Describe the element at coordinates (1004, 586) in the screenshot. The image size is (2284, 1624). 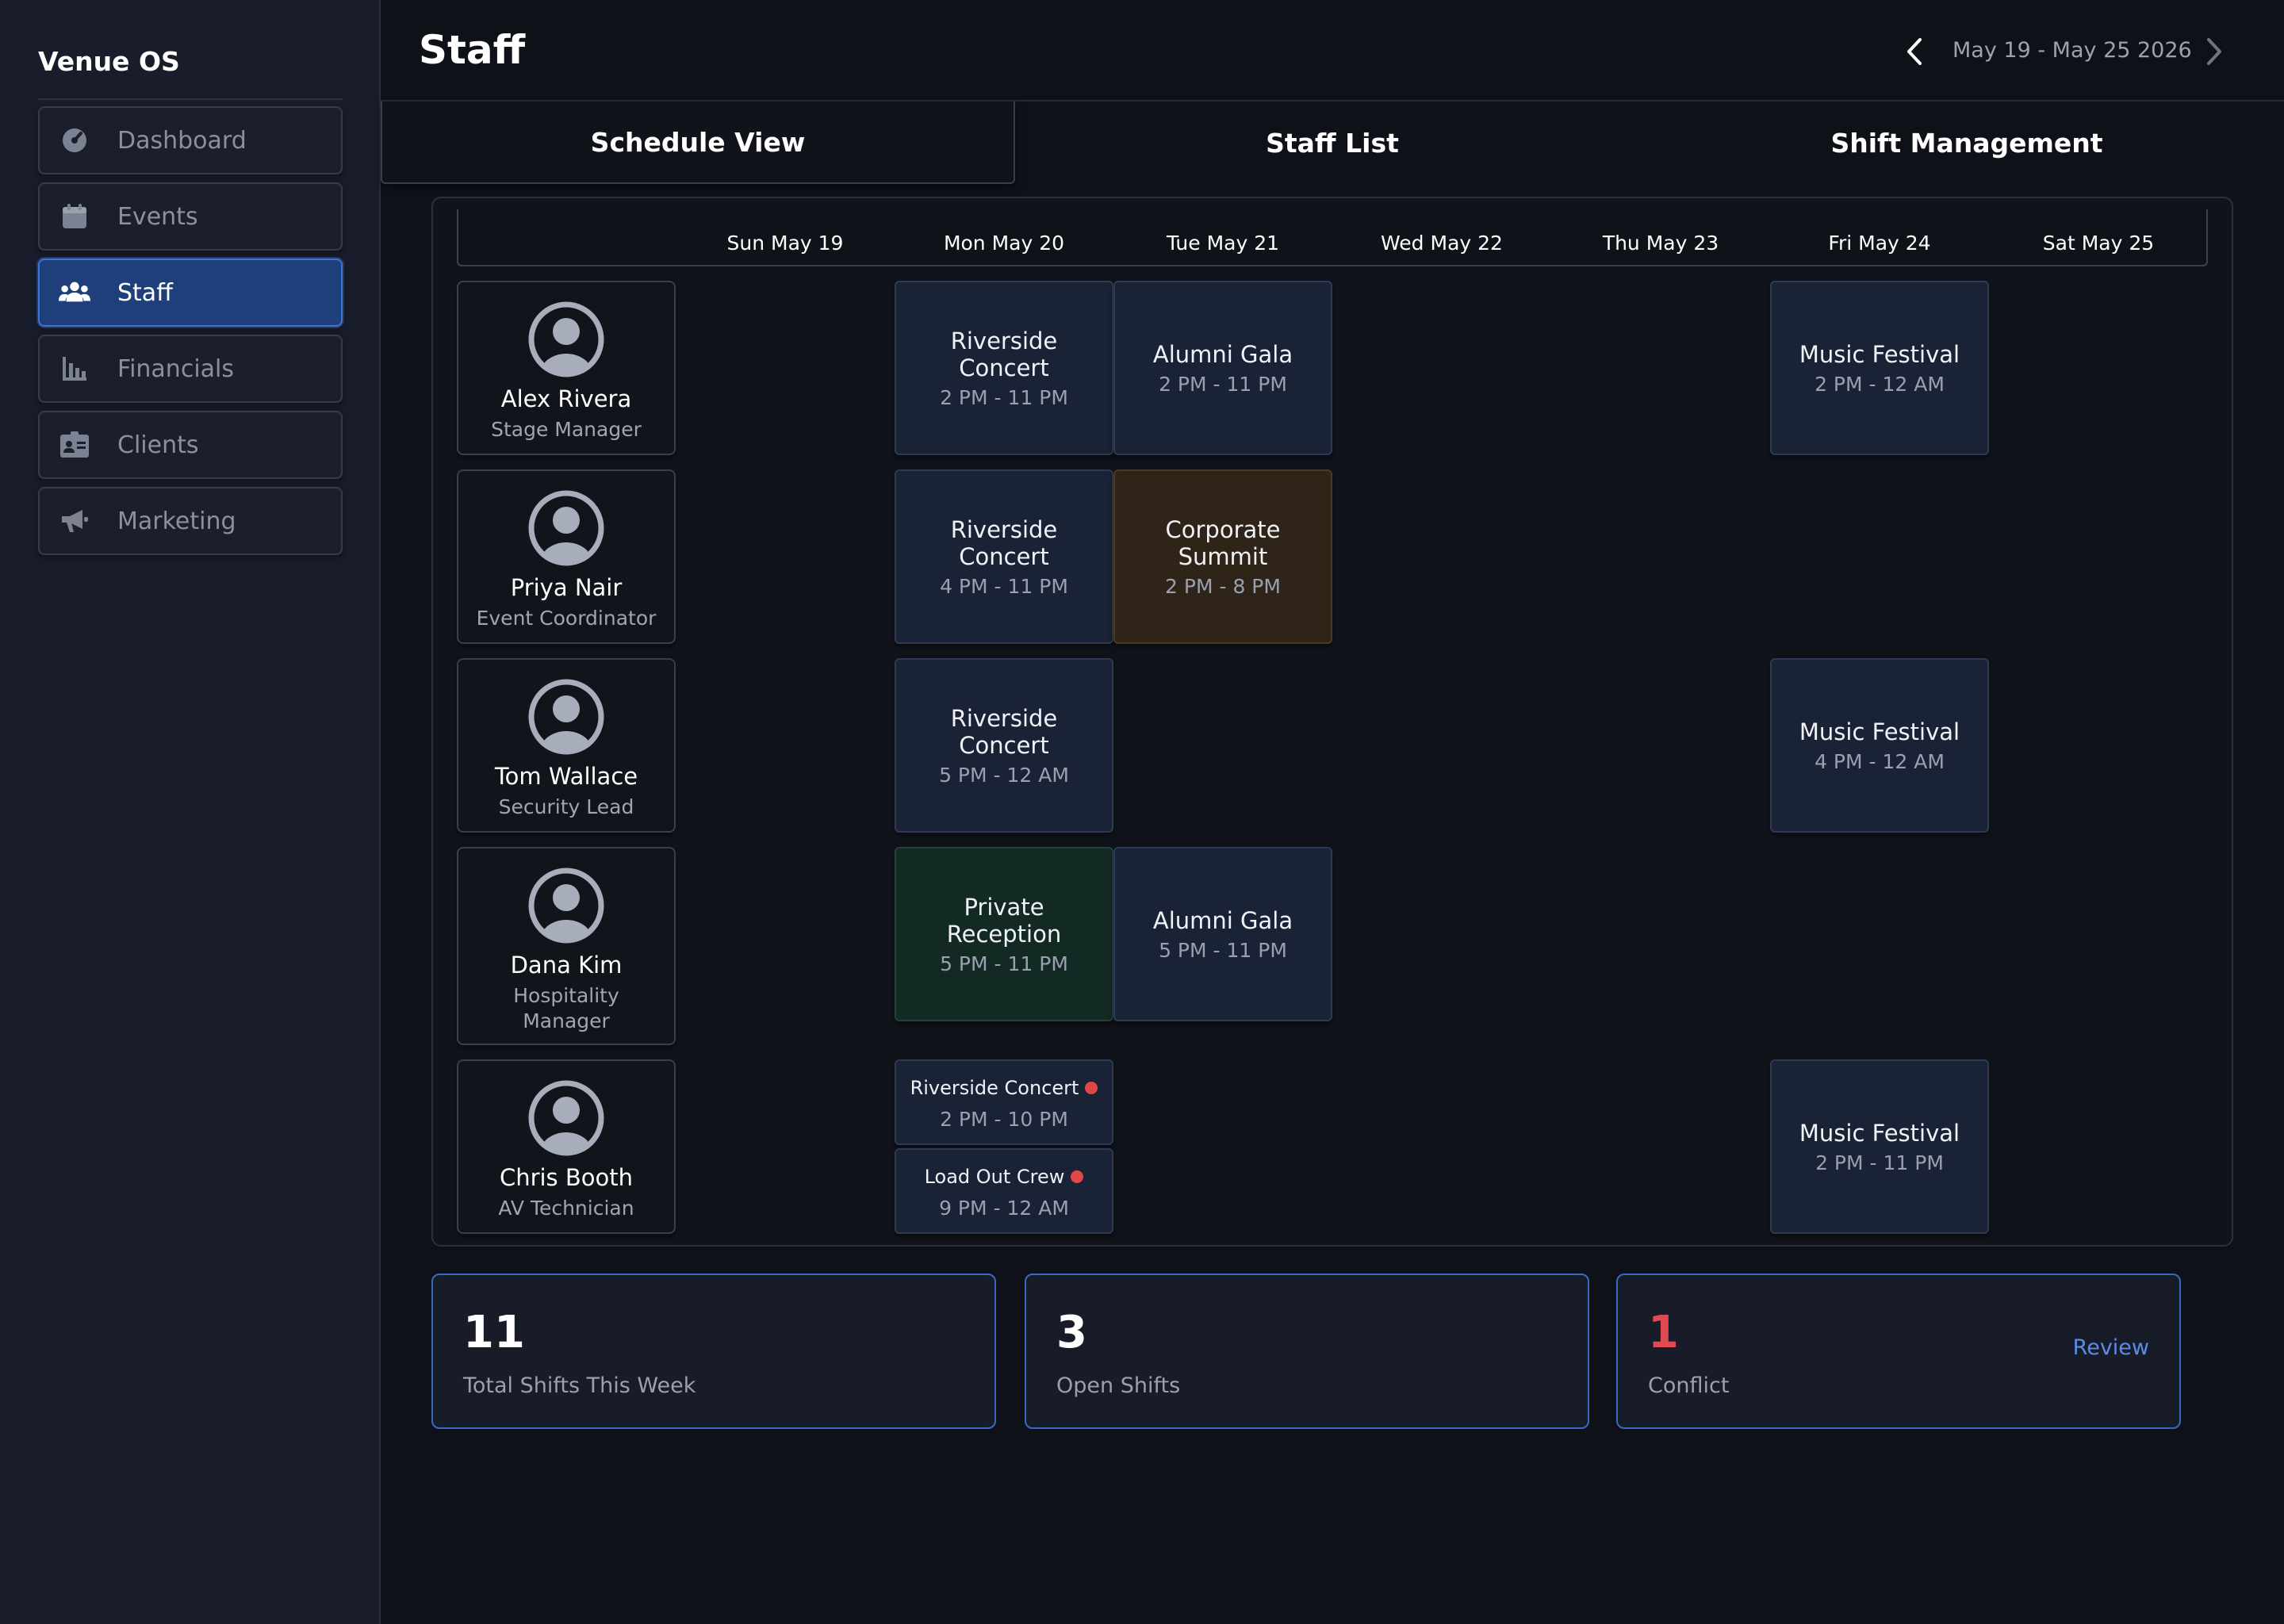
I see `shift-time: 4 PM - 11 PM` at that location.